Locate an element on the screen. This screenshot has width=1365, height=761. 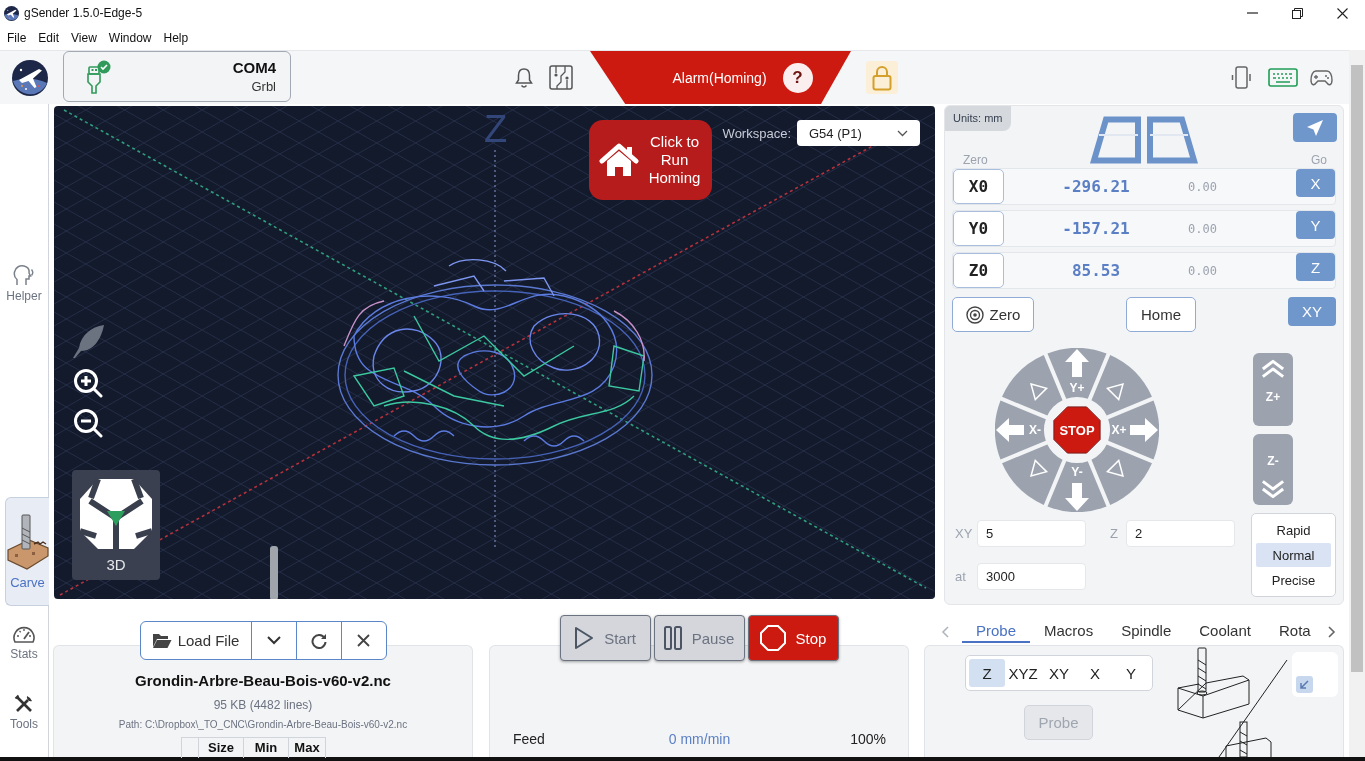
probe-axis-option: XYZ is located at coordinates (1023, 673).